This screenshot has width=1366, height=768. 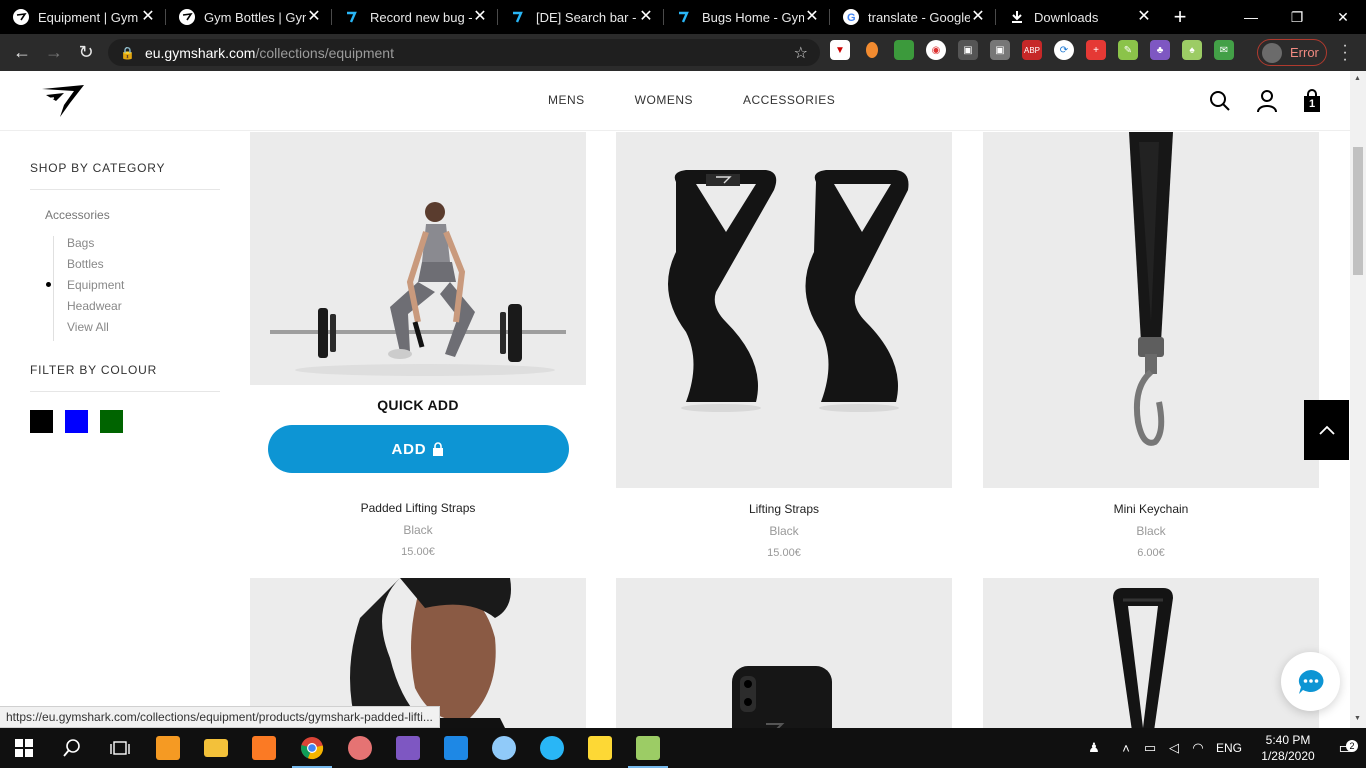 What do you see at coordinates (24, 748) in the screenshot?
I see `windows-start-icon` at bounding box center [24, 748].